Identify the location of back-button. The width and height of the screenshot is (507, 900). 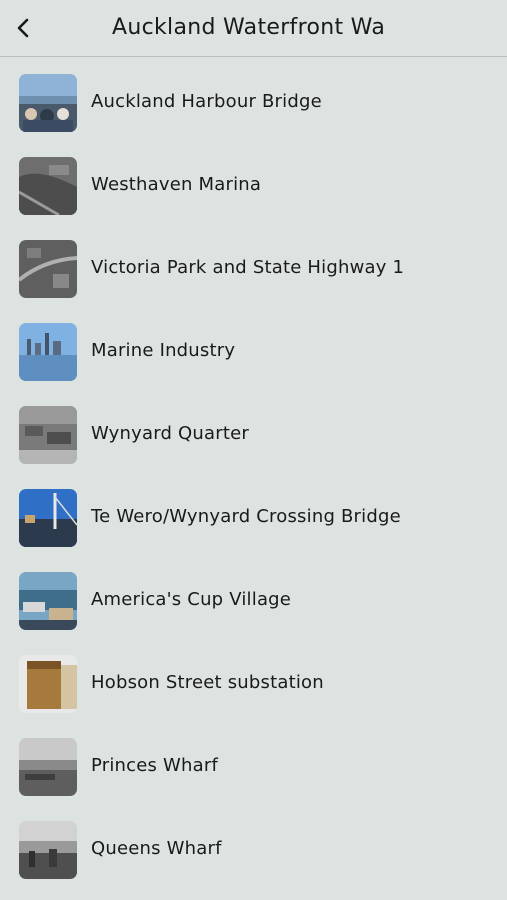
(24, 28).